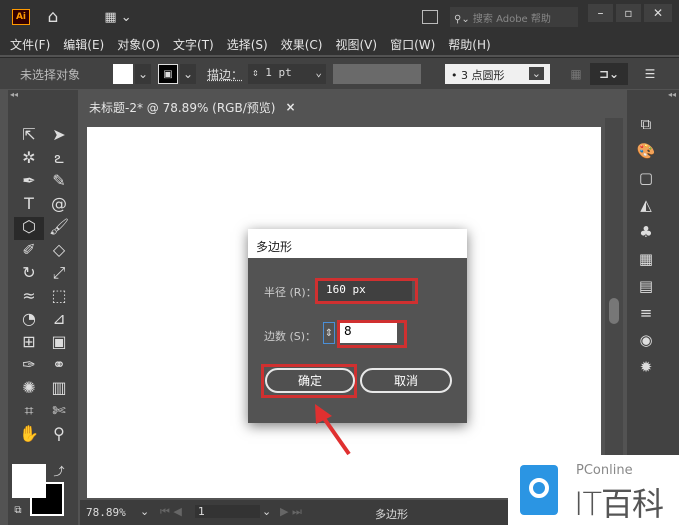 The height and width of the screenshot is (525, 679). I want to click on radius-input: 160 px, so click(365, 291).